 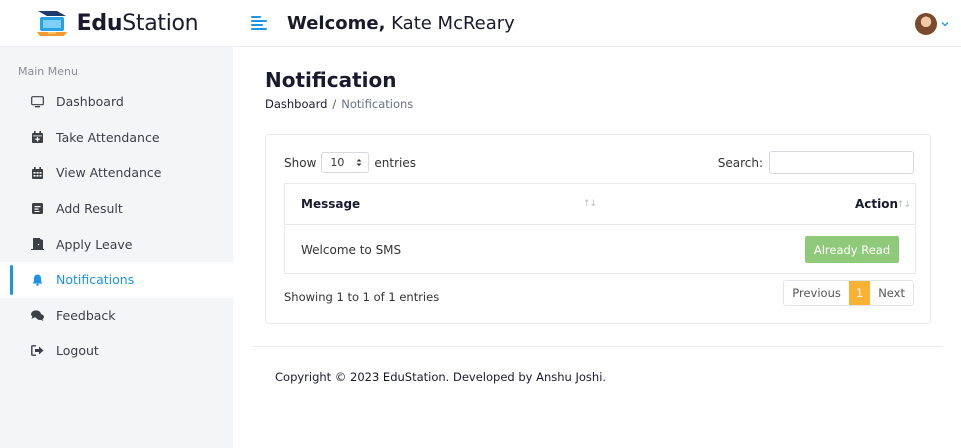 What do you see at coordinates (336, 23) in the screenshot?
I see `welcome-label: Welcome,` at bounding box center [336, 23].